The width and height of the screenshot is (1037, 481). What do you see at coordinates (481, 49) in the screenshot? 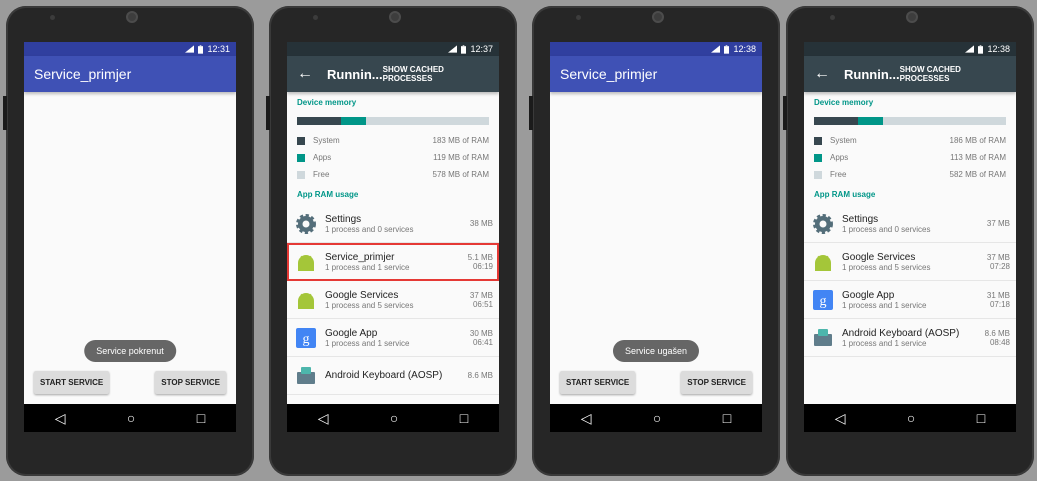
I see `status-time: 12:37` at bounding box center [481, 49].